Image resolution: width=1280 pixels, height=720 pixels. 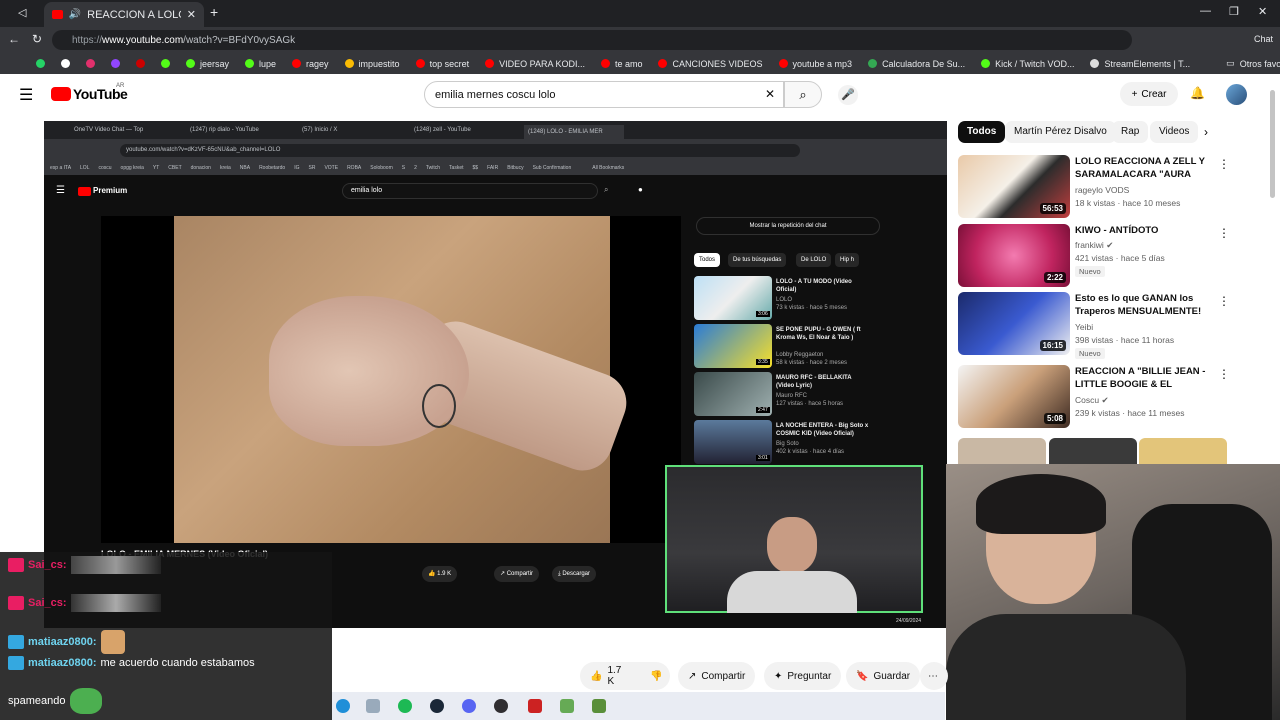 I want to click on inner-bookmark: $$, so click(x=476, y=168).